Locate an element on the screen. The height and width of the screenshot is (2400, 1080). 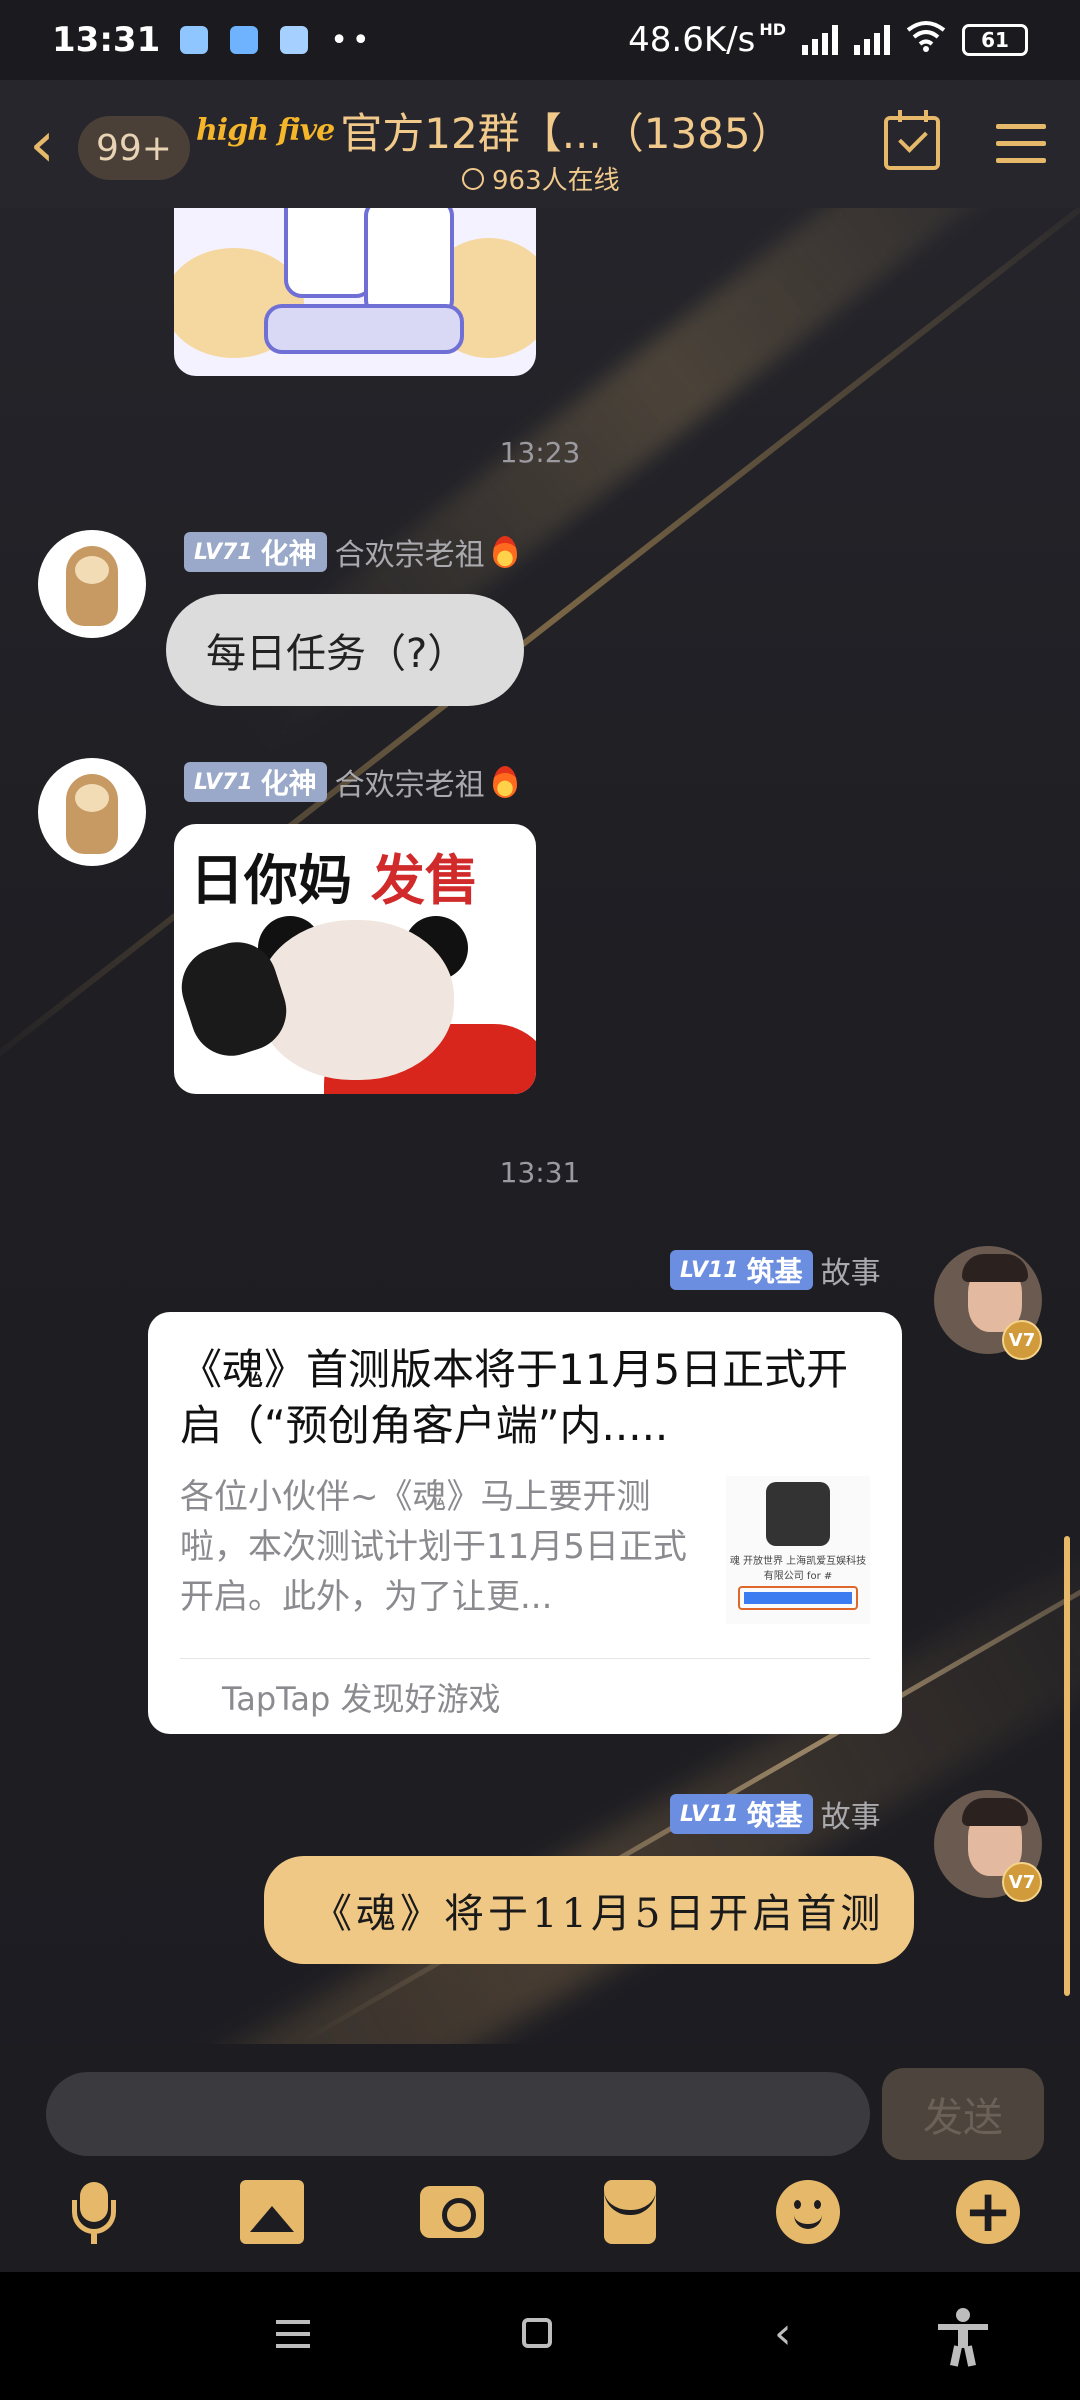
image-icon is located at coordinates (272, 2212).